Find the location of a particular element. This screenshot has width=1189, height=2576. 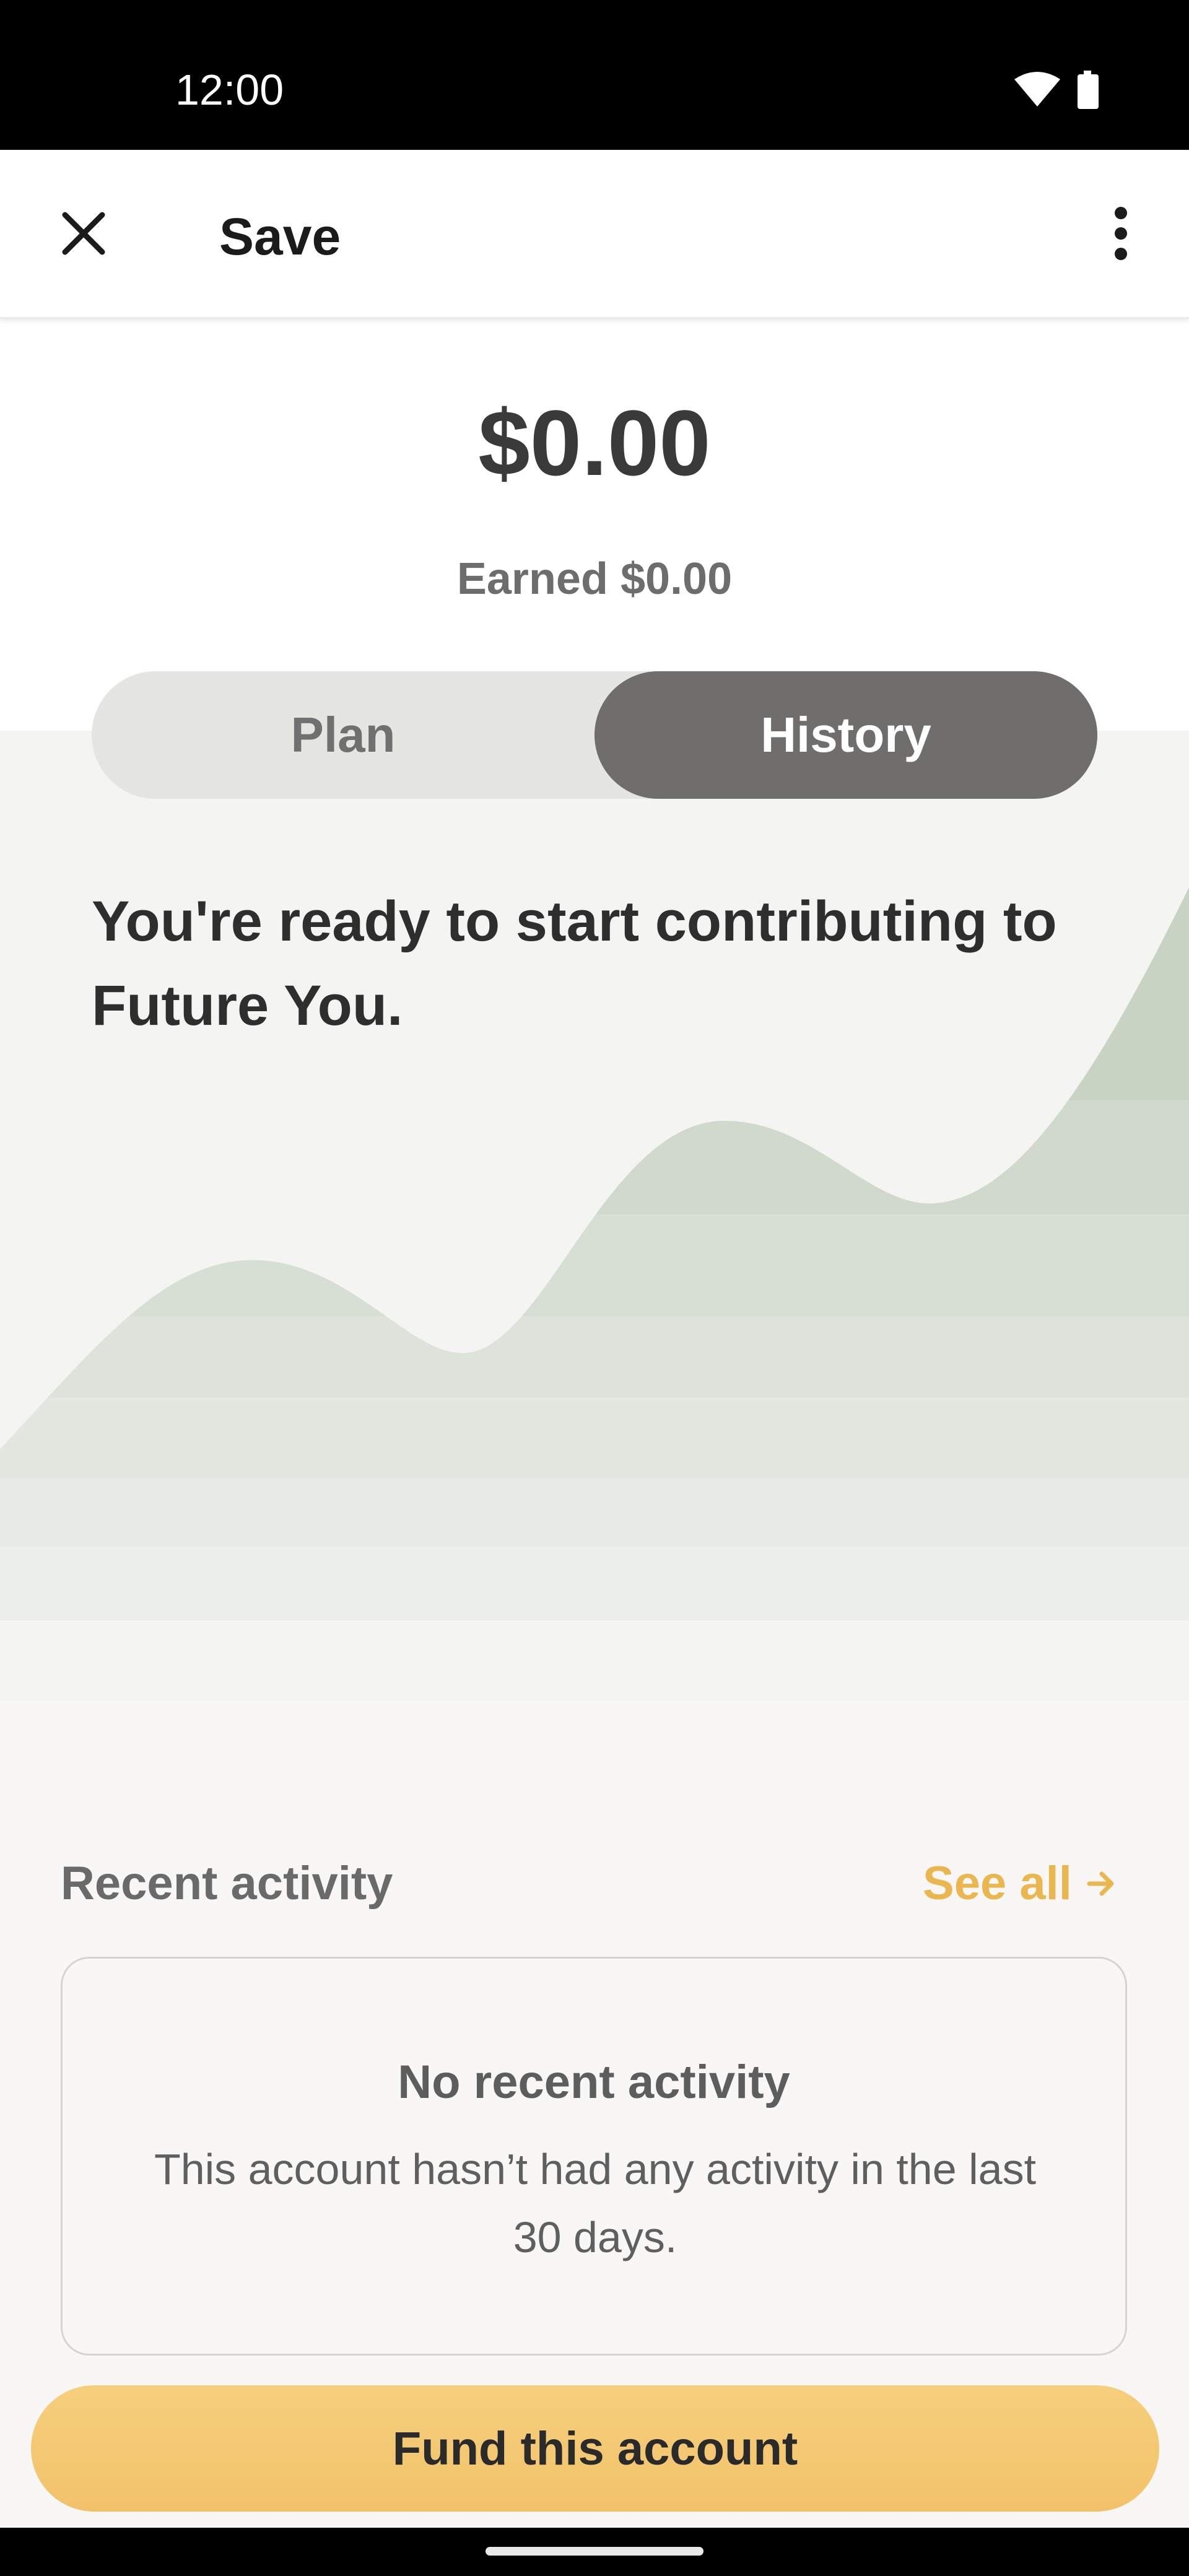

plan-history-toggle: Plan History is located at coordinates (594, 735).